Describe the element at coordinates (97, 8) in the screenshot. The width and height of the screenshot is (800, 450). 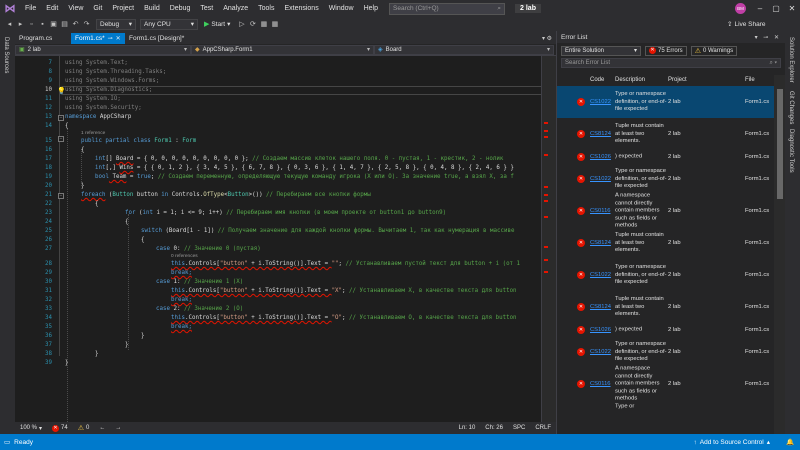
I see `menu-git: Git` at that location.